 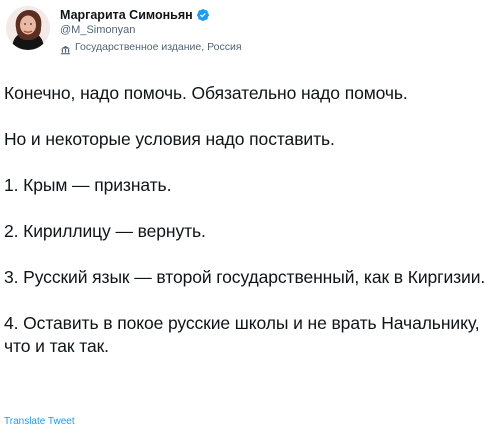 I want to click on state-media-label: Государственное издание, Россия, so click(x=151, y=47).